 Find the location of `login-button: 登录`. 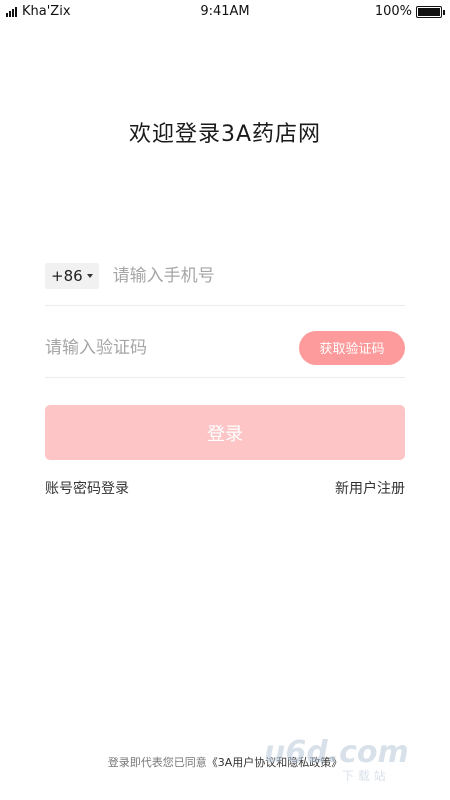

login-button: 登录 is located at coordinates (225, 432).